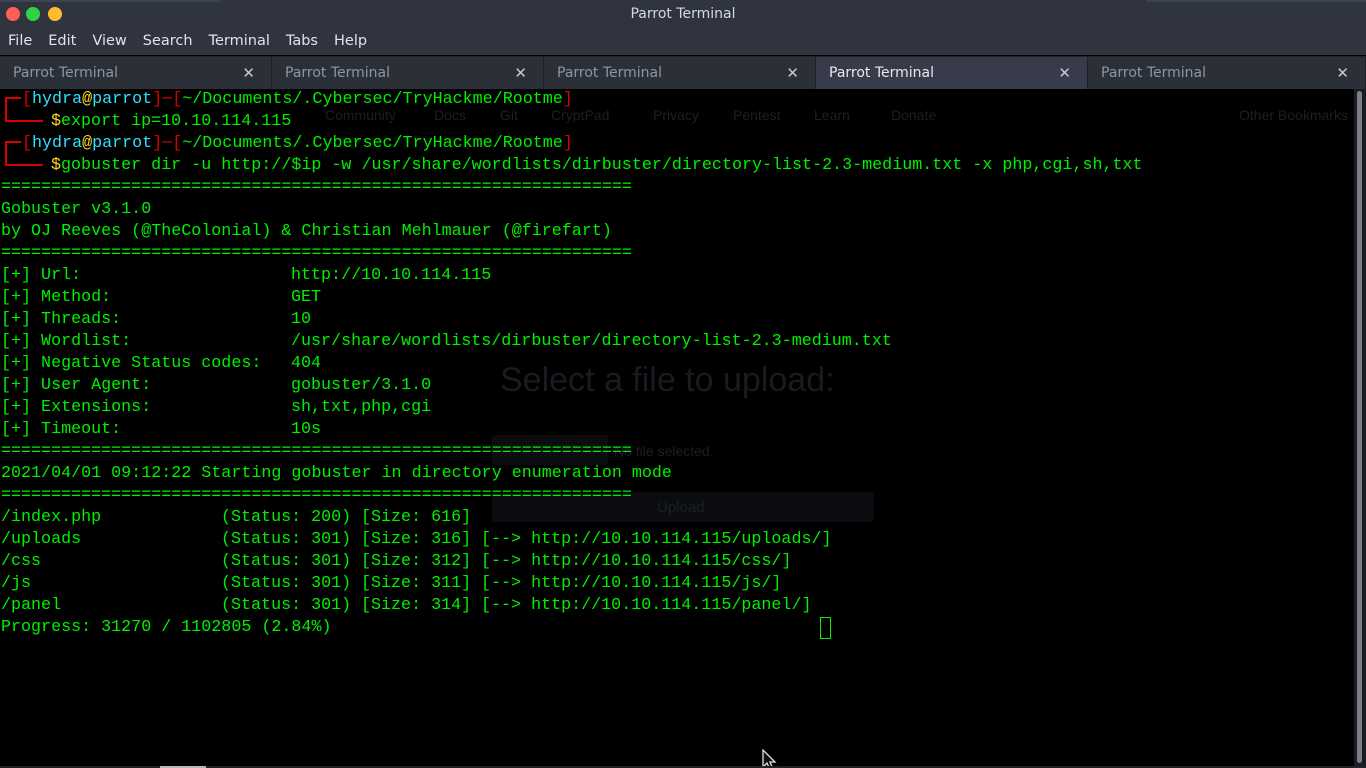  Describe the element at coordinates (416, 561) in the screenshot. I see `result-size: [Size: 312]` at that location.